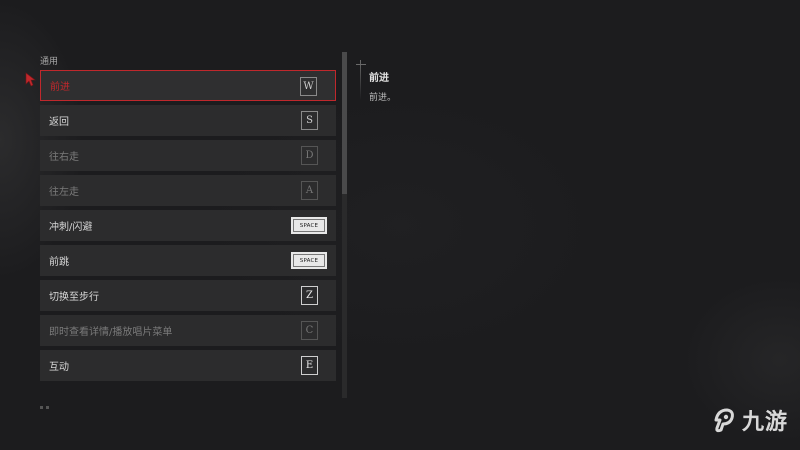 The image size is (800, 450). What do you see at coordinates (188, 155) in the screenshot?
I see `keybinding-row: 往右走 D` at bounding box center [188, 155].